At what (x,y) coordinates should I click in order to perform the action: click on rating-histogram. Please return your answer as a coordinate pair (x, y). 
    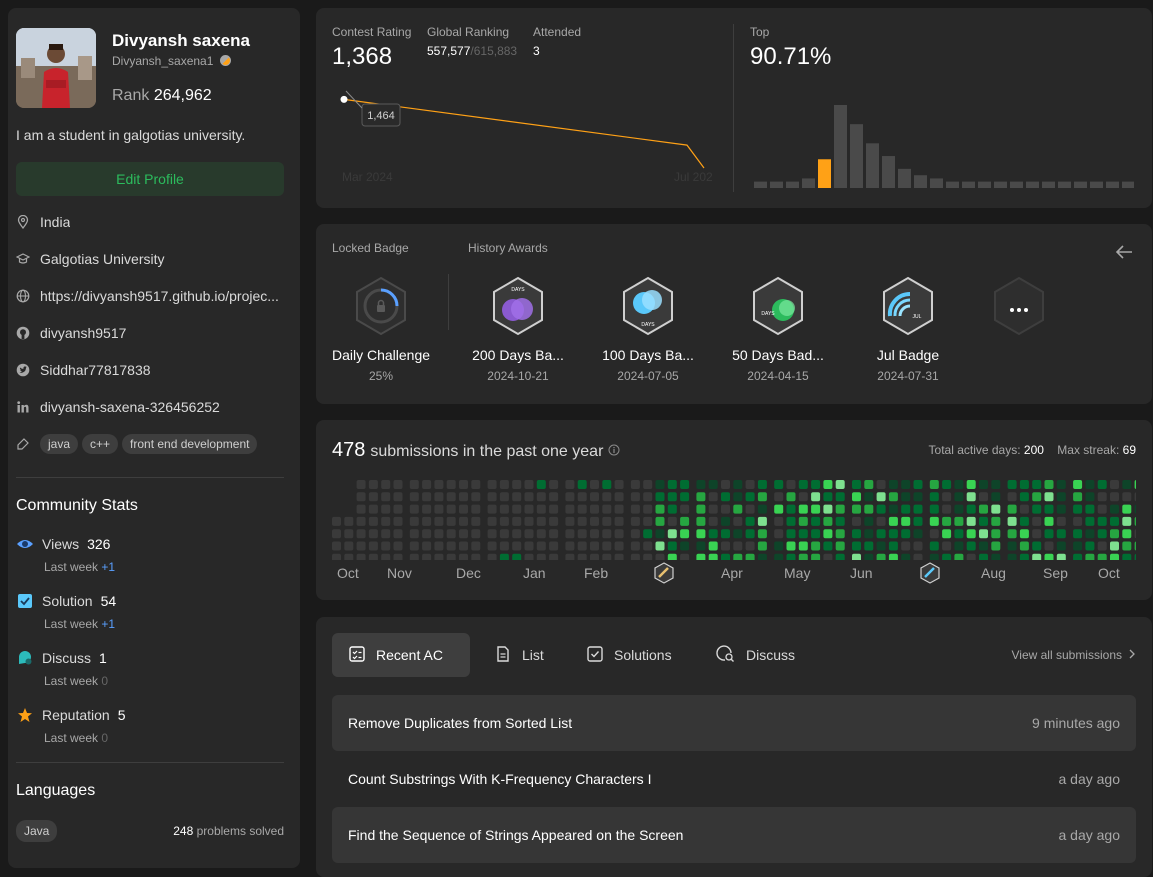
    Looking at the image, I should click on (944, 144).